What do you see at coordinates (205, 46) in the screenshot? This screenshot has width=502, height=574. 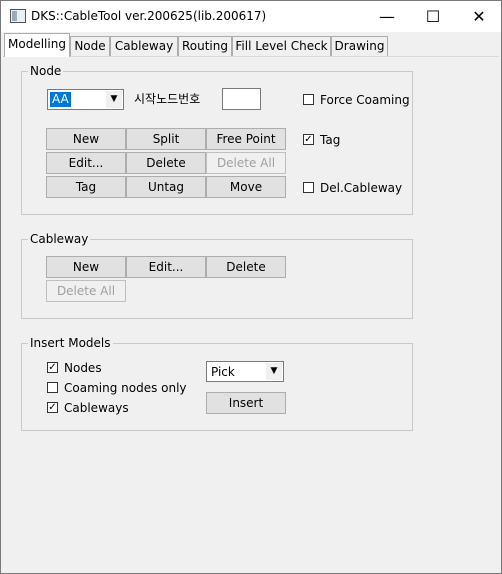 I see `tab-routing: Routing` at bounding box center [205, 46].